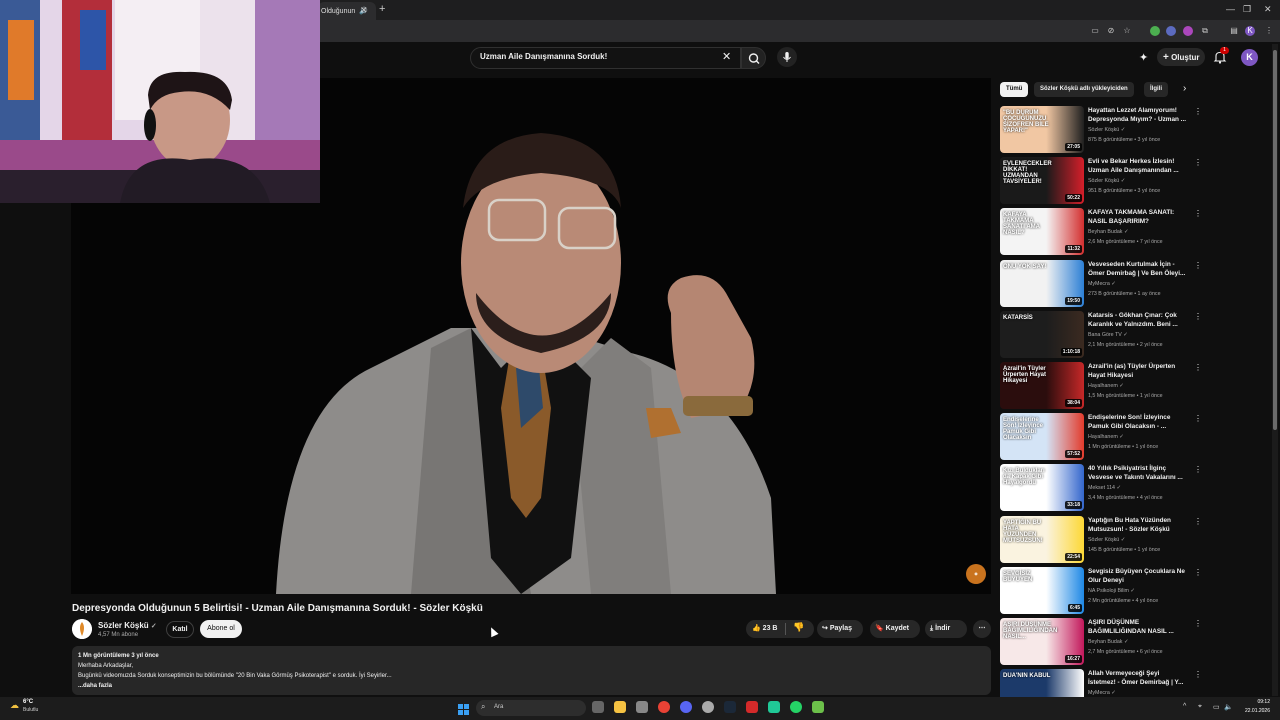  What do you see at coordinates (798, 627) in the screenshot?
I see `thumbs-down-icon: 👎` at bounding box center [798, 627].